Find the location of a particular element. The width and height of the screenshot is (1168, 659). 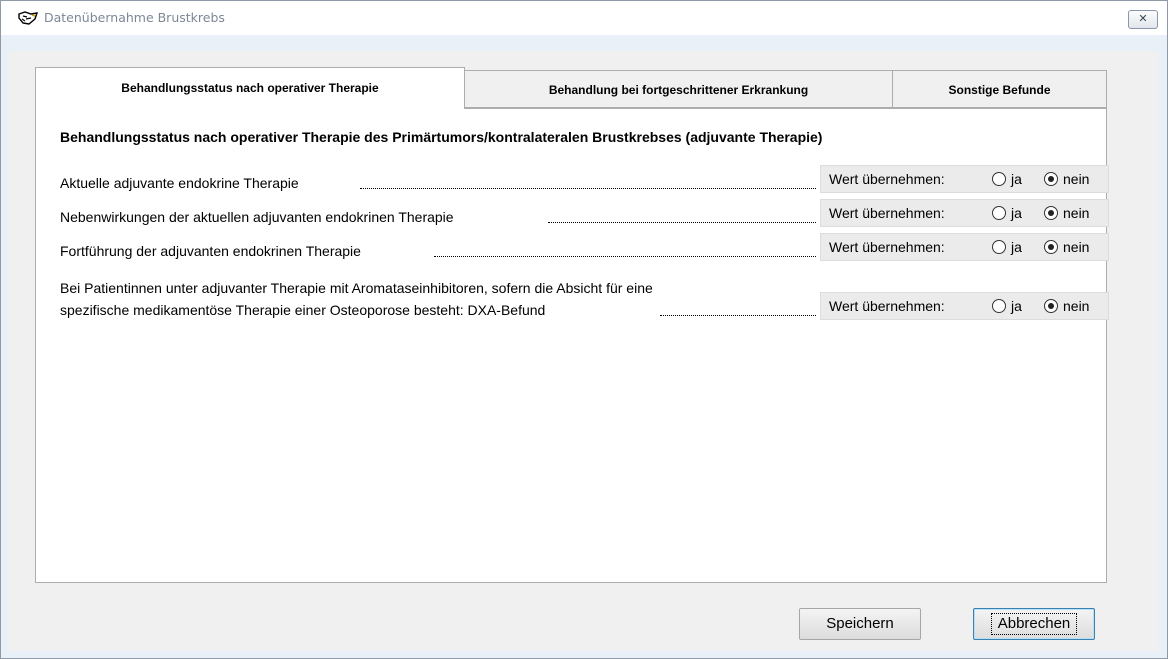

cancel-button: Abbrechen is located at coordinates (1034, 624).